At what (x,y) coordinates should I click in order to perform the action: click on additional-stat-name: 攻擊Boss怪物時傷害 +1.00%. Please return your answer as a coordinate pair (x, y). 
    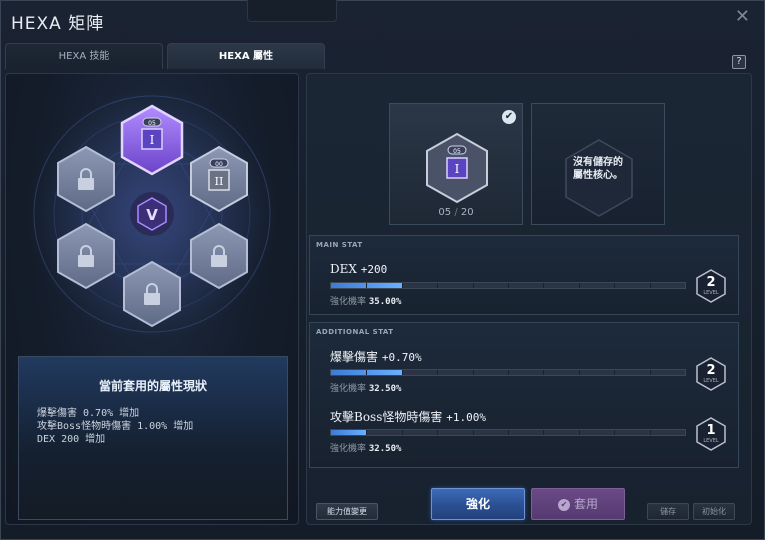
    Looking at the image, I should click on (408, 416).